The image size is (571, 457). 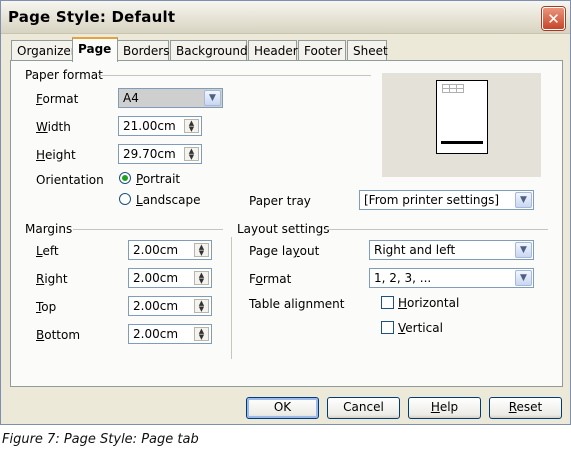 What do you see at coordinates (209, 50) in the screenshot?
I see `tab-background: Background` at bounding box center [209, 50].